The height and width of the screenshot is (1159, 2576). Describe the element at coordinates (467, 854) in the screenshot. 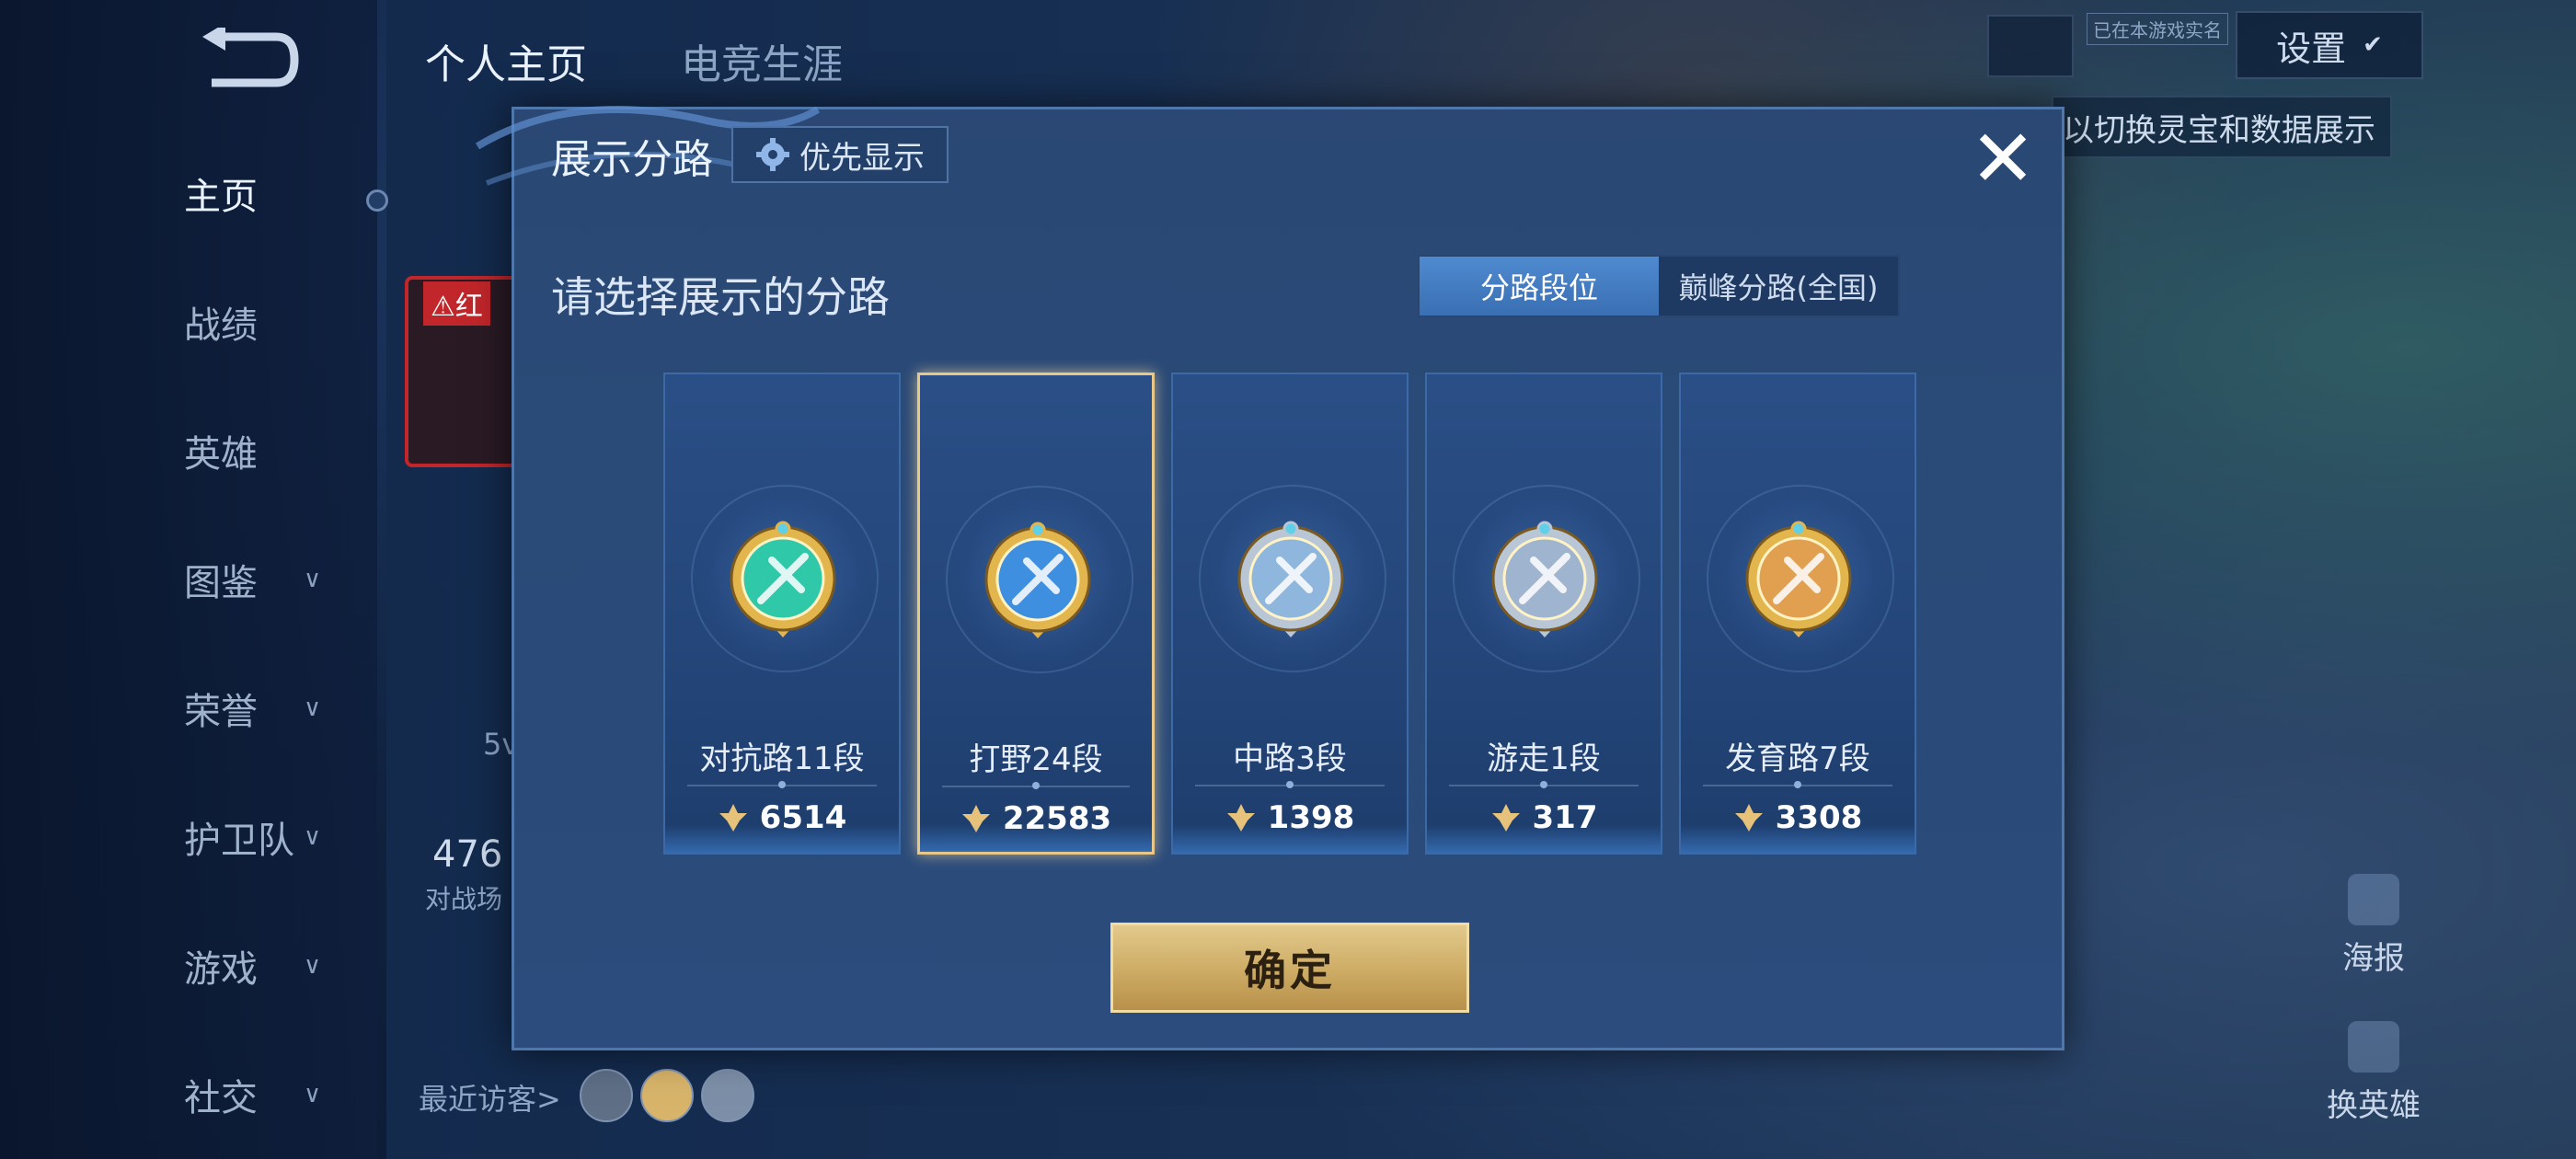

I see `match-count: 476` at that location.